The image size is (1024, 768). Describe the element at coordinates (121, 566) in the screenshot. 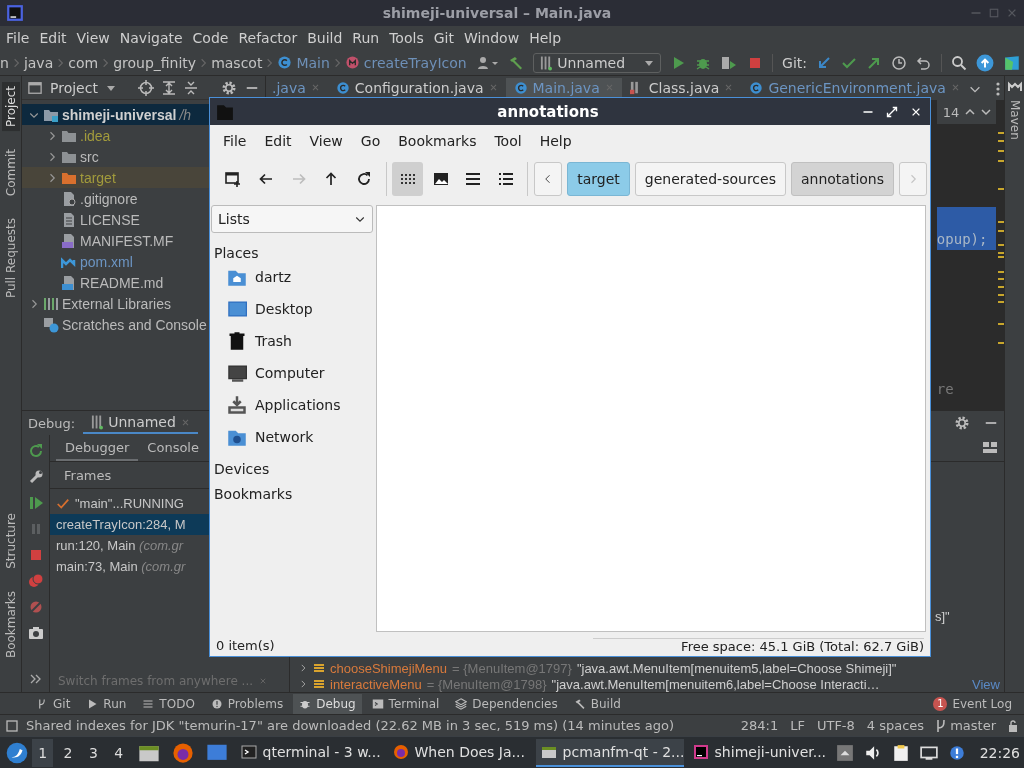

I see `frame-item: main:73, Main (com.gr` at that location.